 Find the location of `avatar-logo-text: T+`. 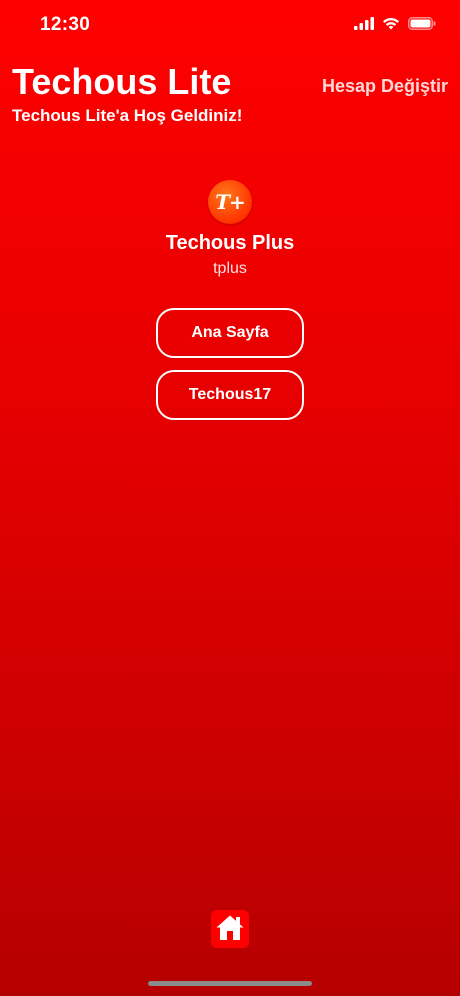

avatar-logo-text: T+ is located at coordinates (230, 202).